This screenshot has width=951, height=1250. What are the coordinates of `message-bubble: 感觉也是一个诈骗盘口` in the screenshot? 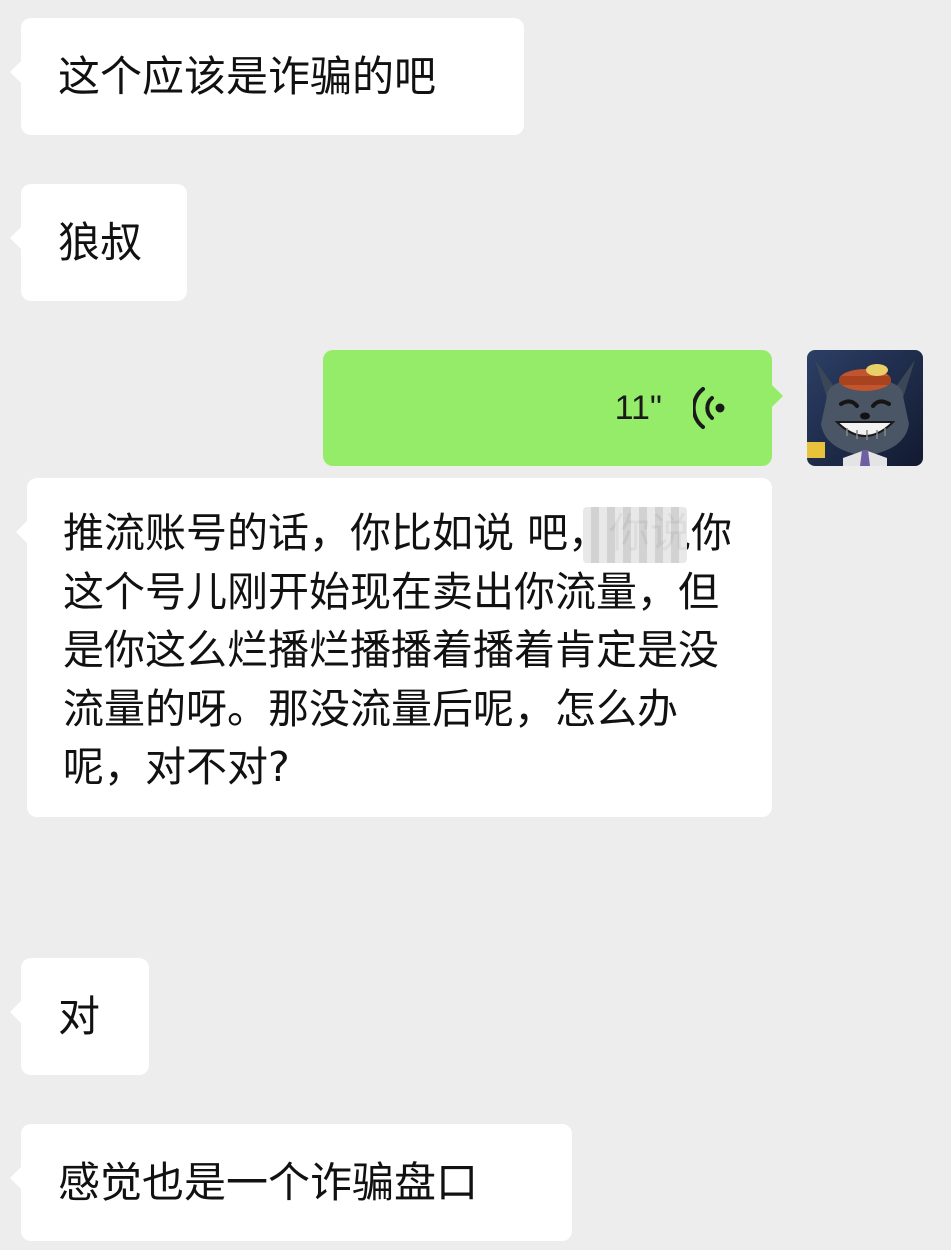 It's located at (291, 1182).